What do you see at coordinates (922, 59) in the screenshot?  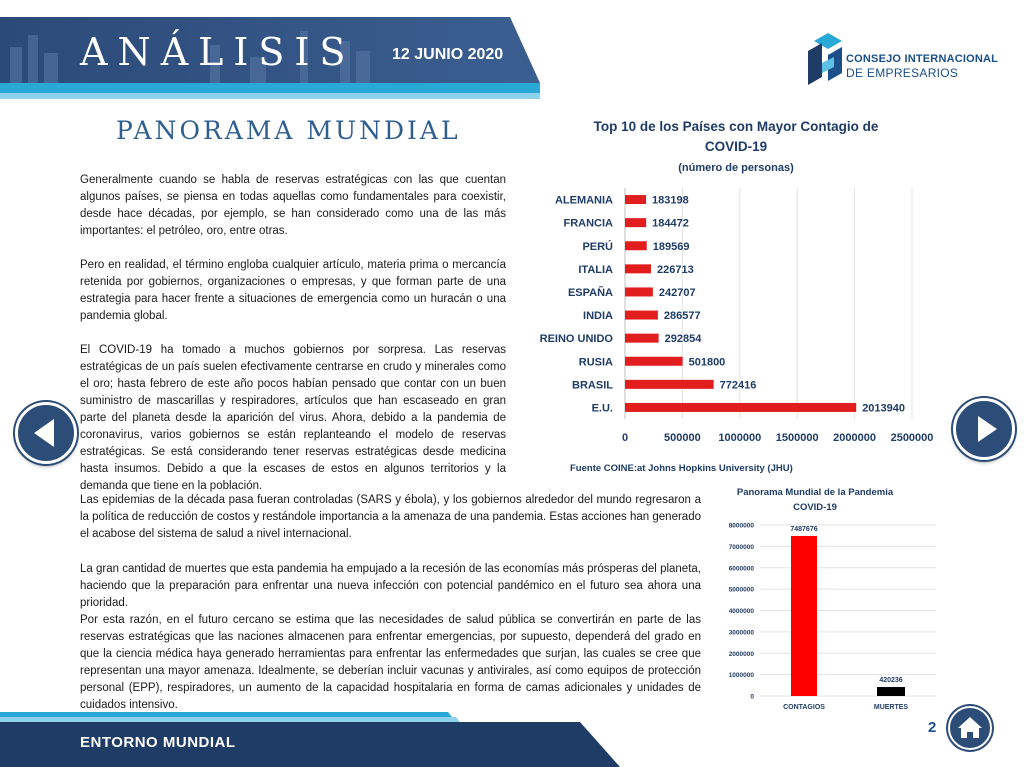 I see `logo-line1: CONSEJO INTERNACIONAL` at bounding box center [922, 59].